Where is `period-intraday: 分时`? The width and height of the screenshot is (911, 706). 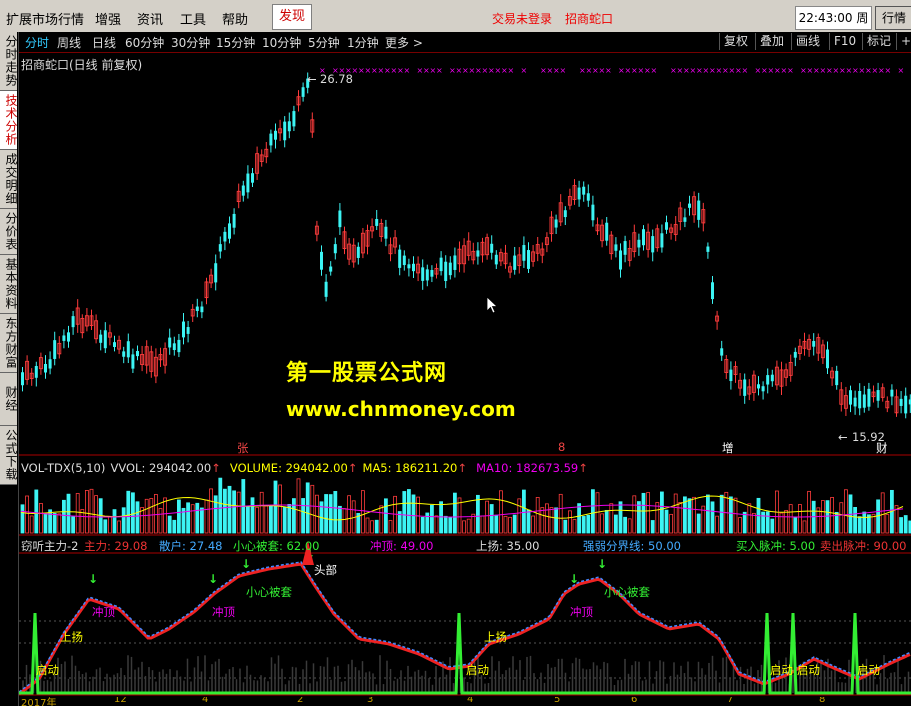 period-intraday: 分时 is located at coordinates (37, 42).